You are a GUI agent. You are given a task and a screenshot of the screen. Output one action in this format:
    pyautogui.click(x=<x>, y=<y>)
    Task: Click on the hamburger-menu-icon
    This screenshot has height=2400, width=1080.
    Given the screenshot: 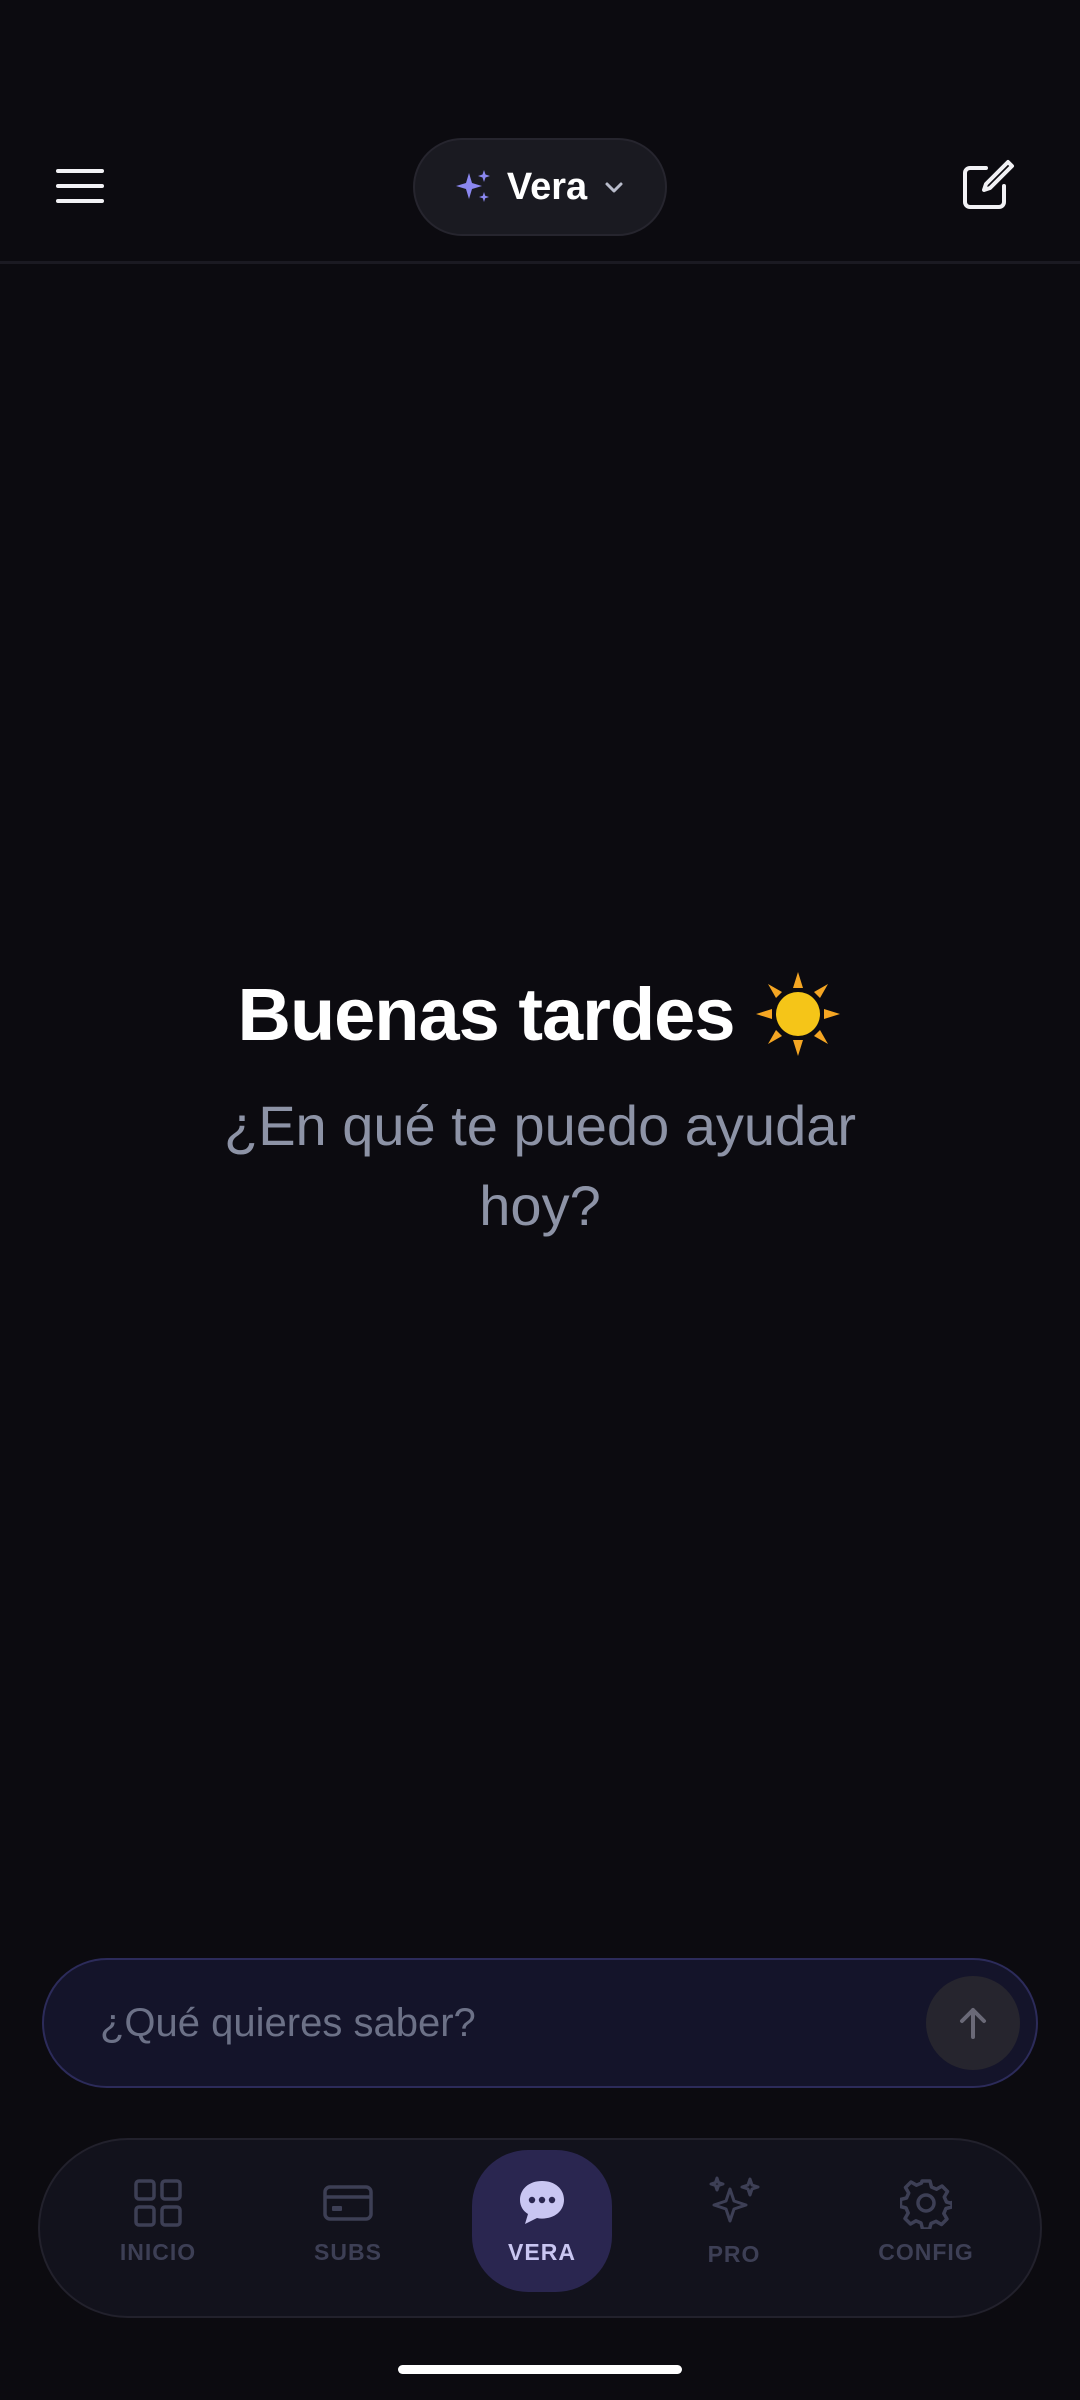 What is the action you would take?
    pyautogui.click(x=80, y=171)
    